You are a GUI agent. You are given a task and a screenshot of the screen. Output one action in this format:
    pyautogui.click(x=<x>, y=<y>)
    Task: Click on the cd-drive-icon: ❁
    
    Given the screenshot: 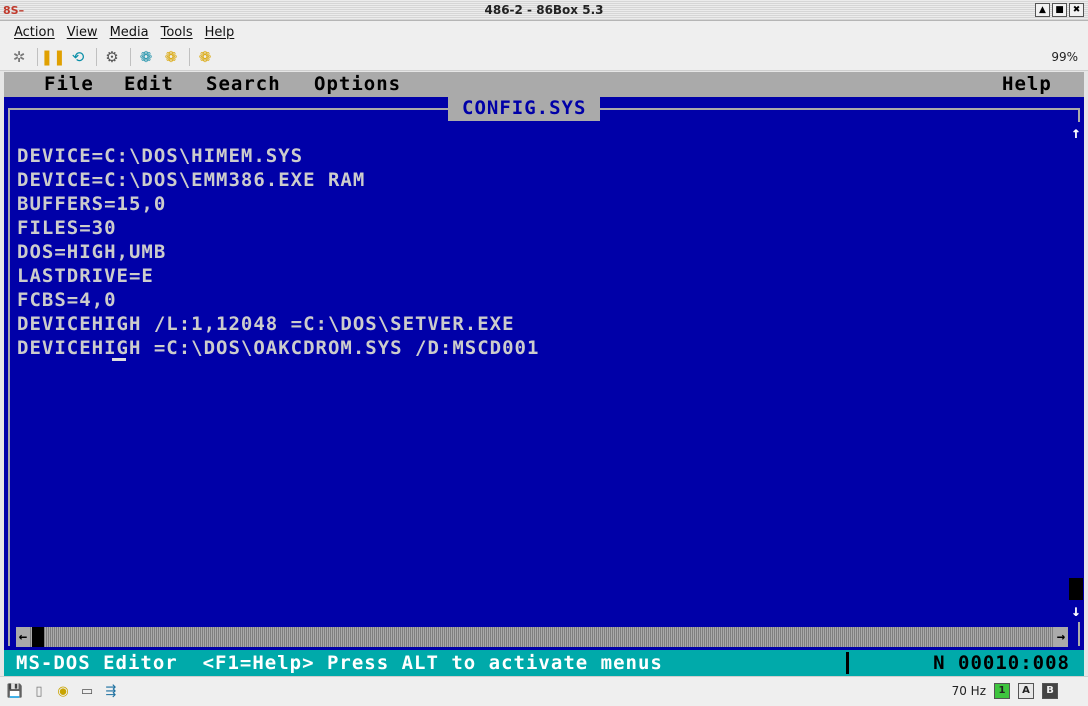 What is the action you would take?
    pyautogui.click(x=146, y=57)
    